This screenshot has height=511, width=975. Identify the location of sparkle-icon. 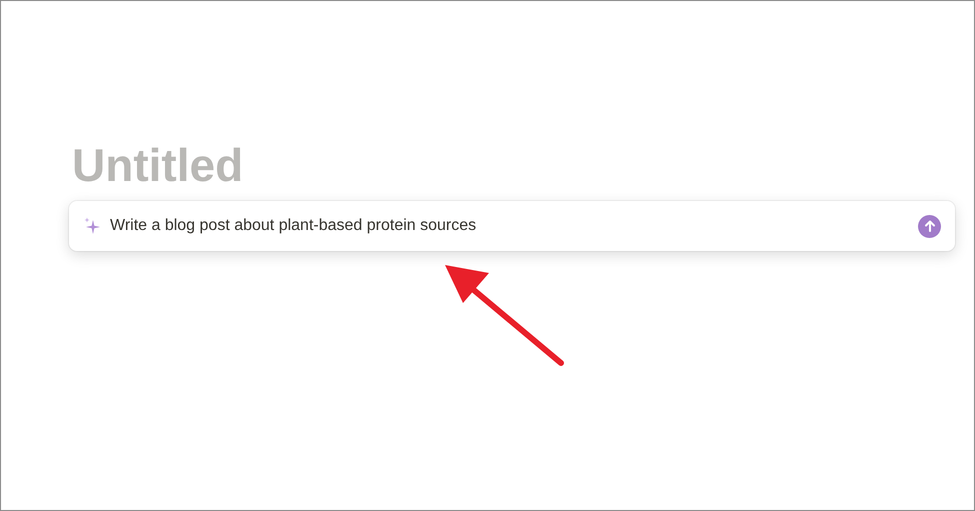
(92, 226).